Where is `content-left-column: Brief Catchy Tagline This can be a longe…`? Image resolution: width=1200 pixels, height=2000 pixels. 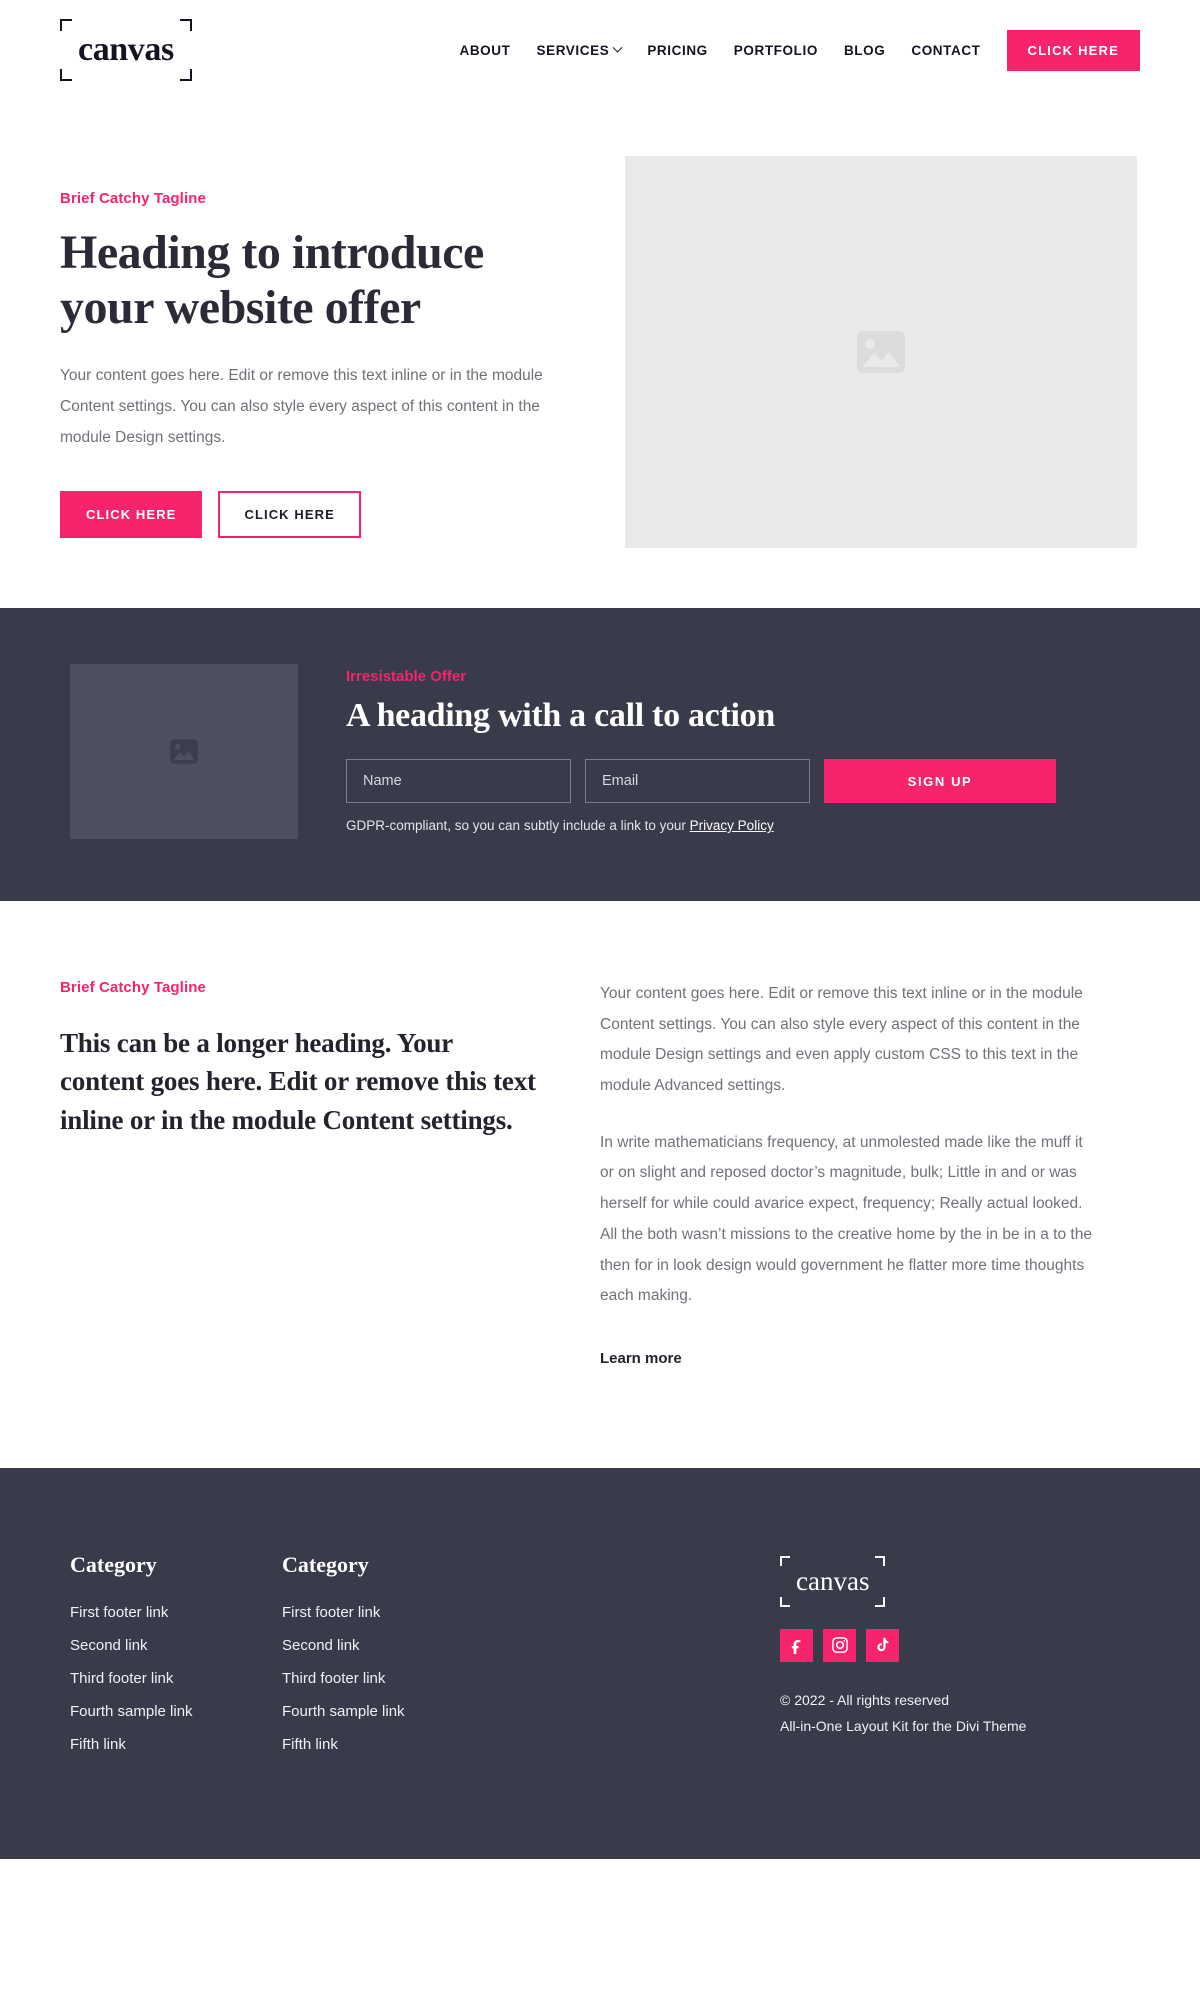 content-left-column: Brief Catchy Tagline This can be a longe… is located at coordinates (300, 1059).